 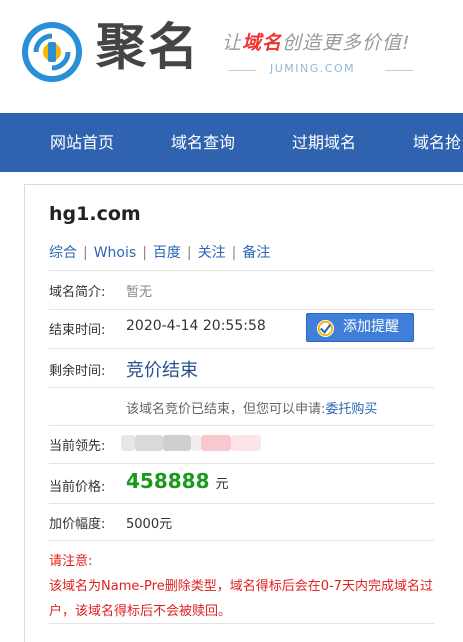 I want to click on price-amount: 458888, so click(x=168, y=481).